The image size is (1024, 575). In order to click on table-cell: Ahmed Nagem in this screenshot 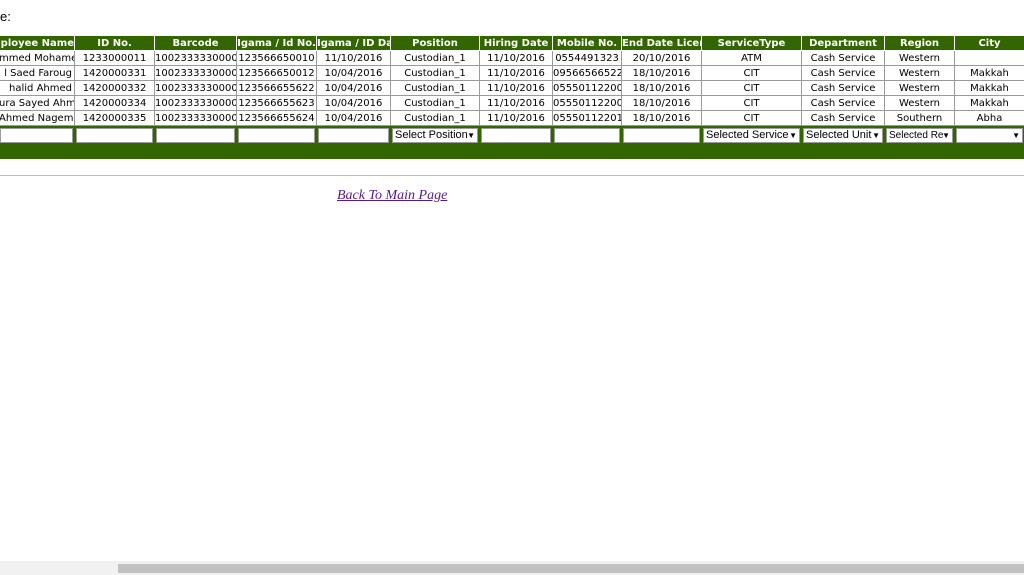, I will do `click(37, 118)`.